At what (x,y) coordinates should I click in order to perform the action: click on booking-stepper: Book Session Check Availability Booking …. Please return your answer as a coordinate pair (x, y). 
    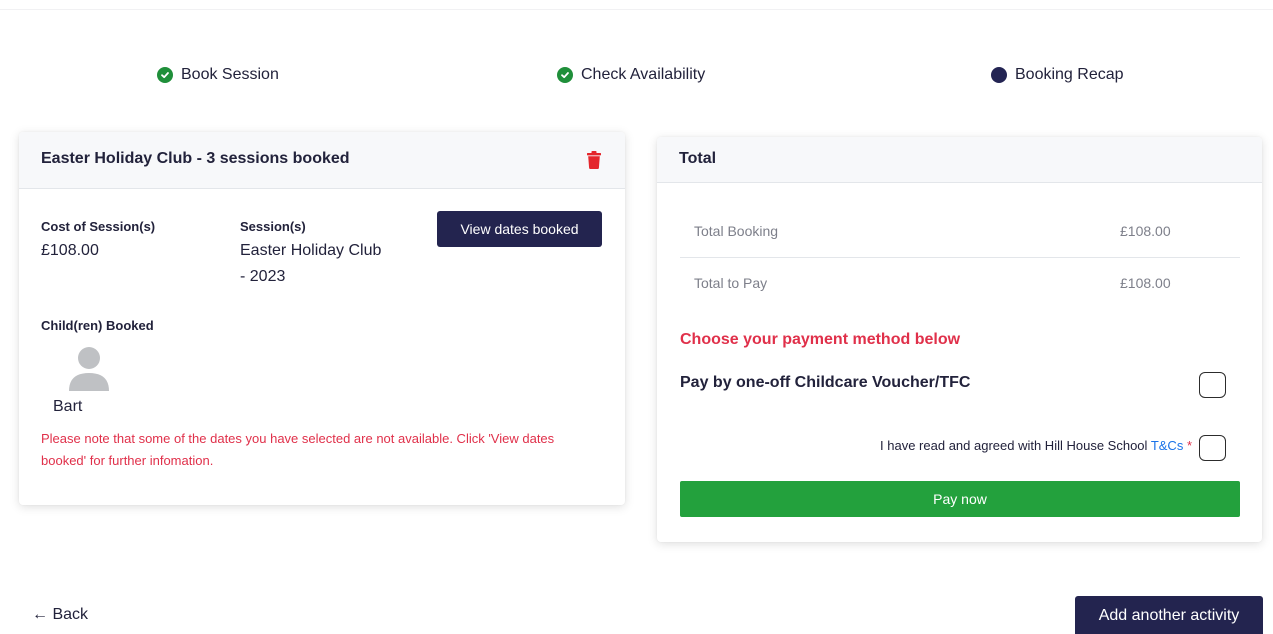
    Looking at the image, I should click on (636, 75).